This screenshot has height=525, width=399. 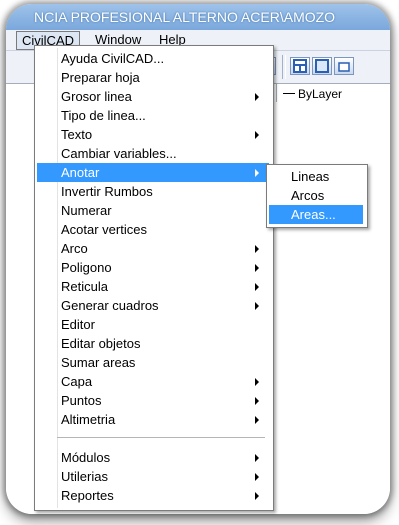 What do you see at coordinates (98, 362) in the screenshot?
I see `menu-item-label: Sumar areas` at bounding box center [98, 362].